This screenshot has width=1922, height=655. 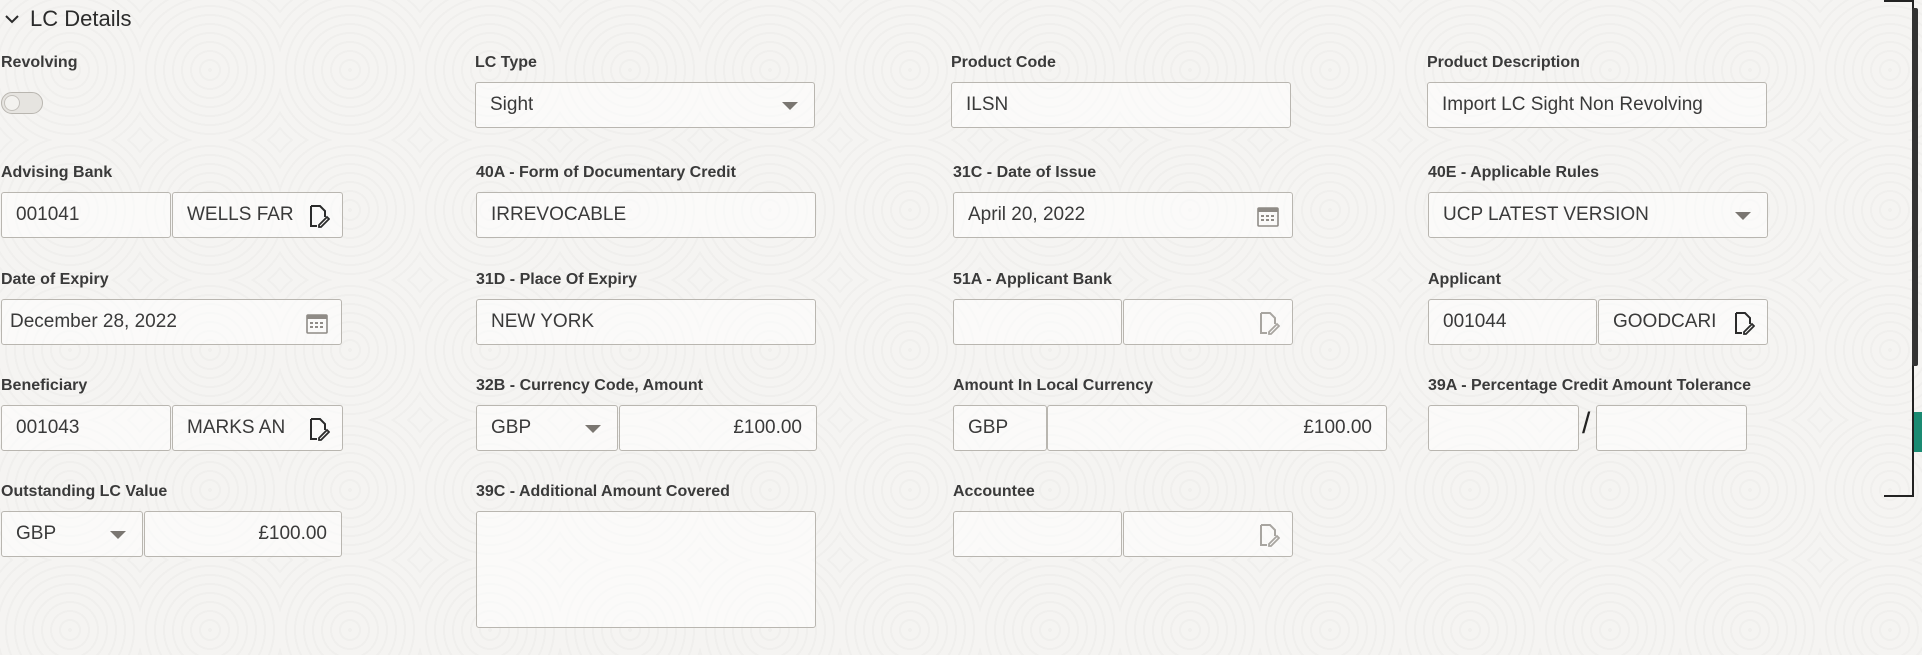 I want to click on section-header: LC Details, so click(x=67, y=19).